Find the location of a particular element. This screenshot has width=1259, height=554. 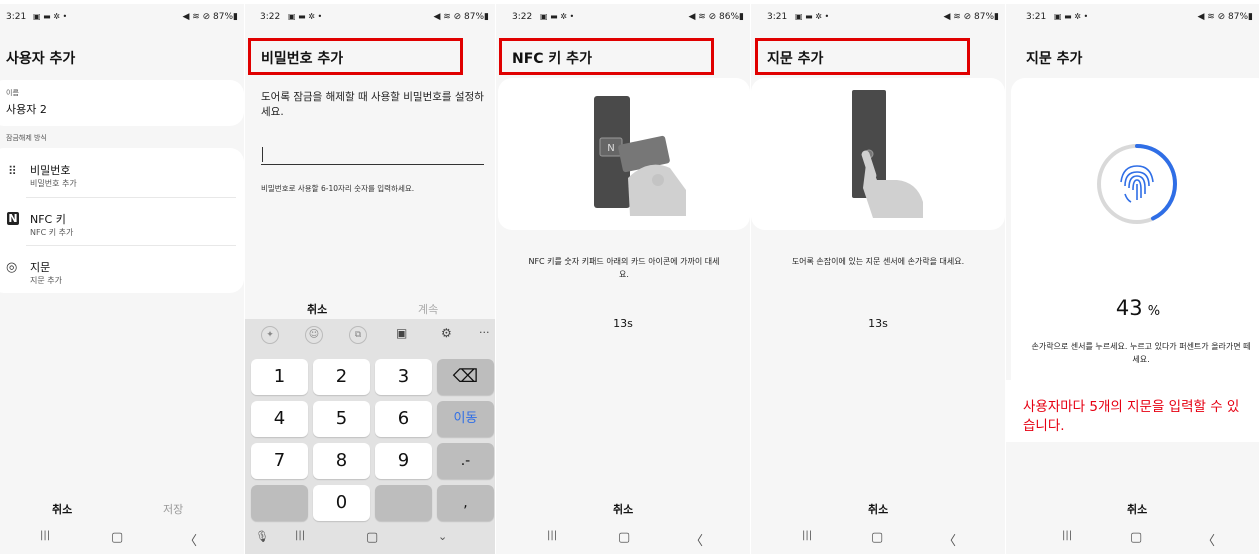

fingerprint-icon: ◎ is located at coordinates (12, 267).